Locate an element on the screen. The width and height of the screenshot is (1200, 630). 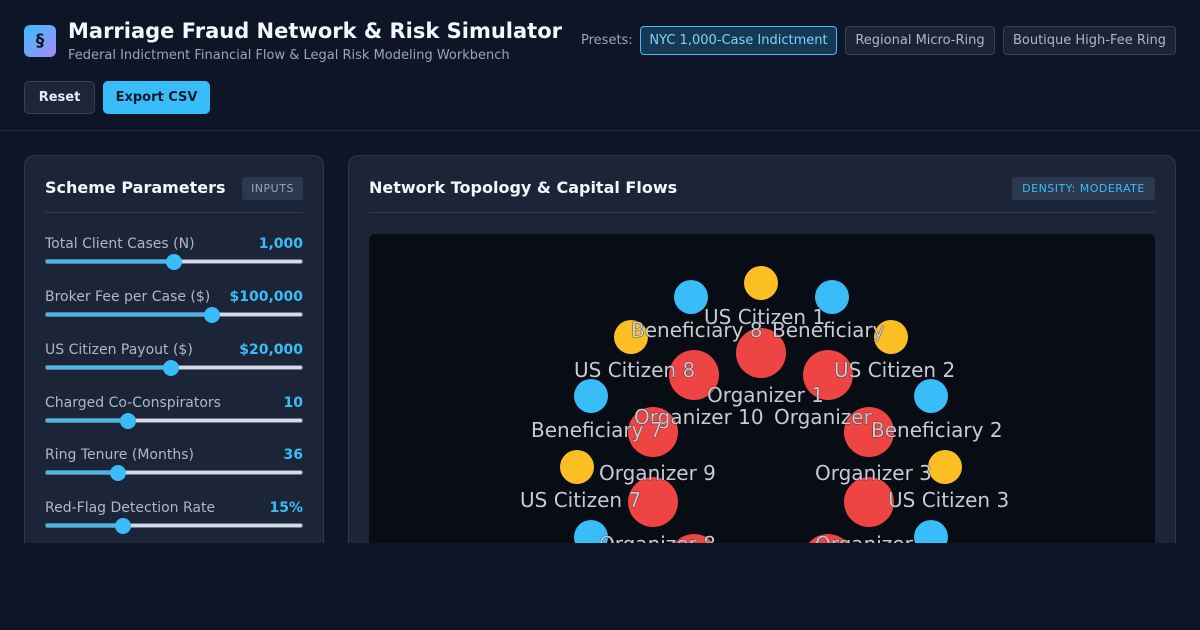
node-label: Organizer is located at coordinates (823, 417).